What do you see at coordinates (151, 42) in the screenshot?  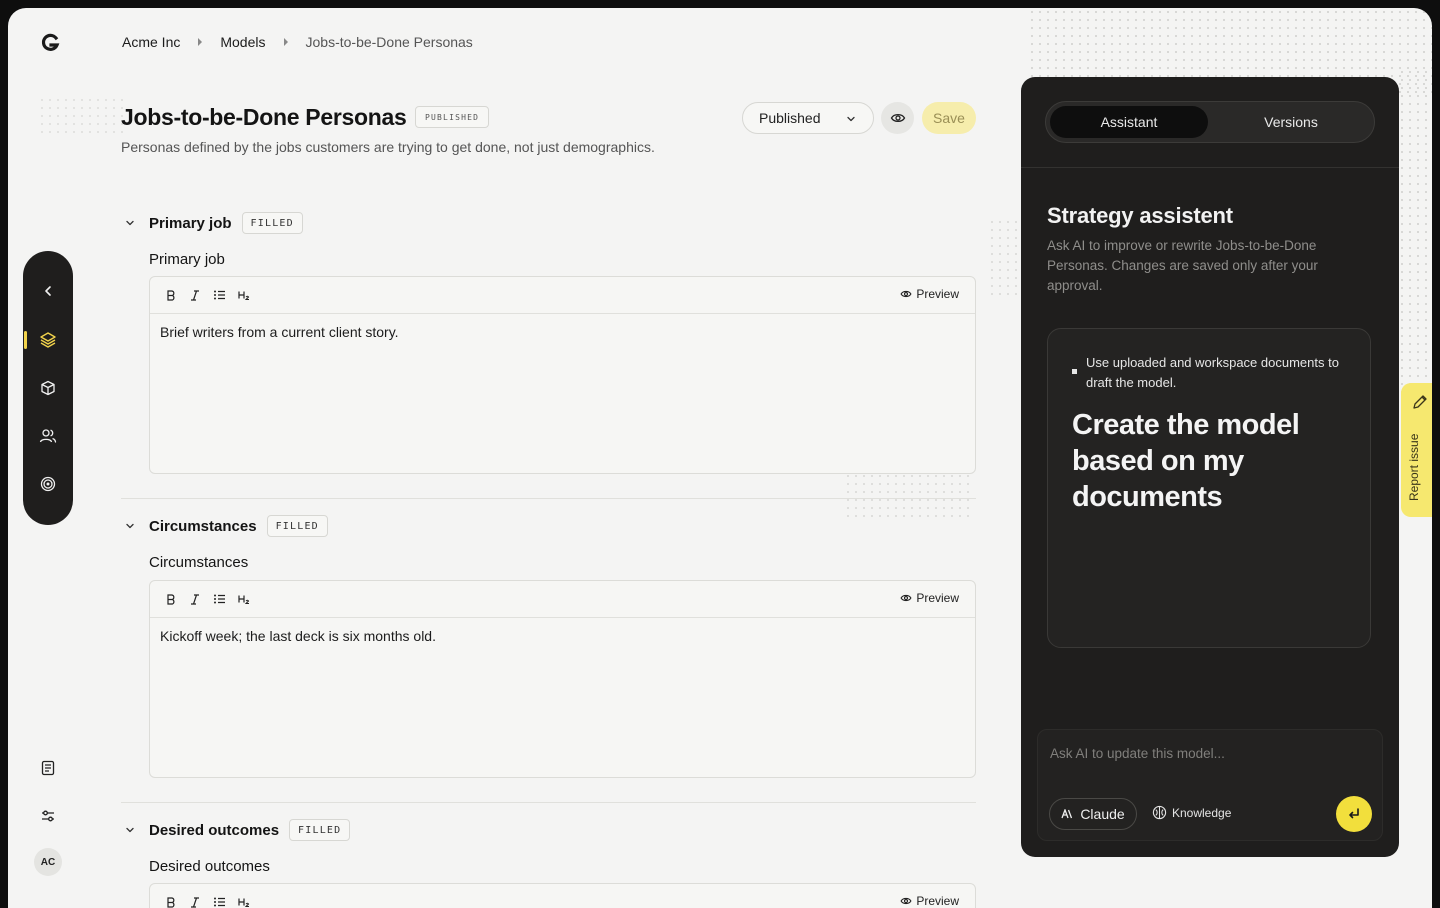 I see `breadcrumb-item-workspace: Acme Inc` at bounding box center [151, 42].